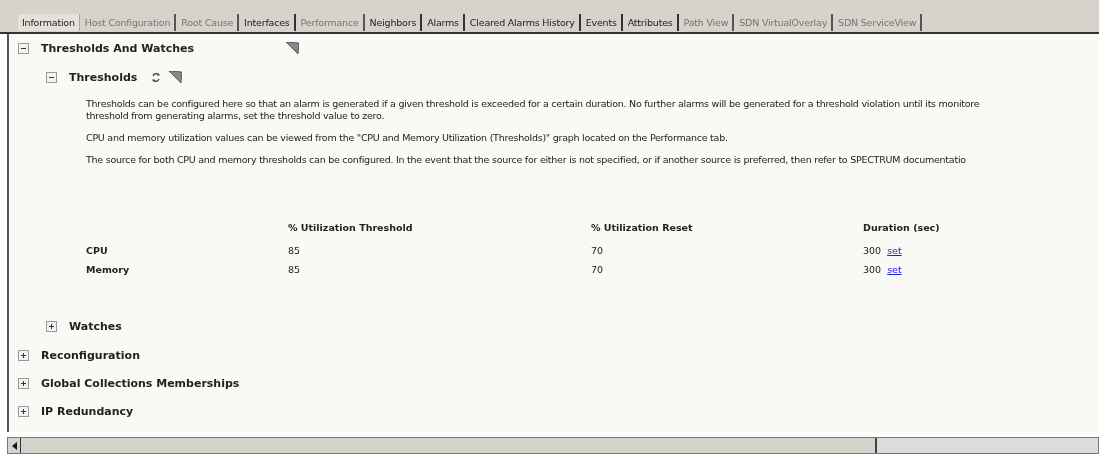 This screenshot has height=457, width=1099. What do you see at coordinates (49, 22) in the screenshot?
I see `tab: Information` at bounding box center [49, 22].